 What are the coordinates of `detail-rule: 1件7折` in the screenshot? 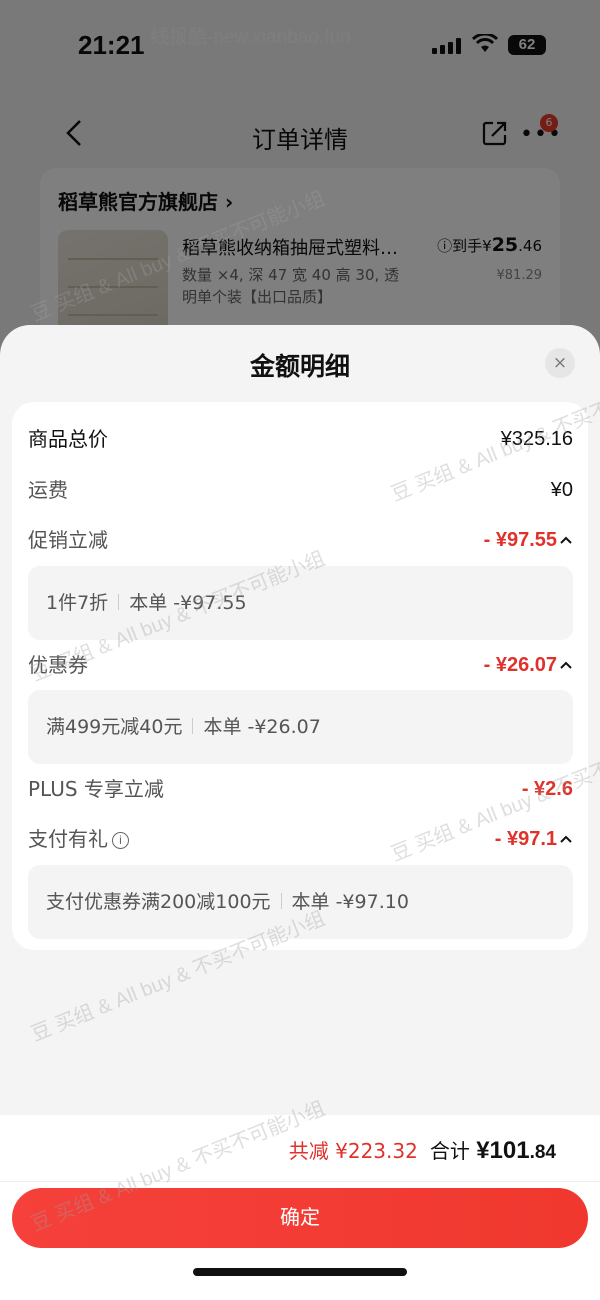 It's located at (77, 603).